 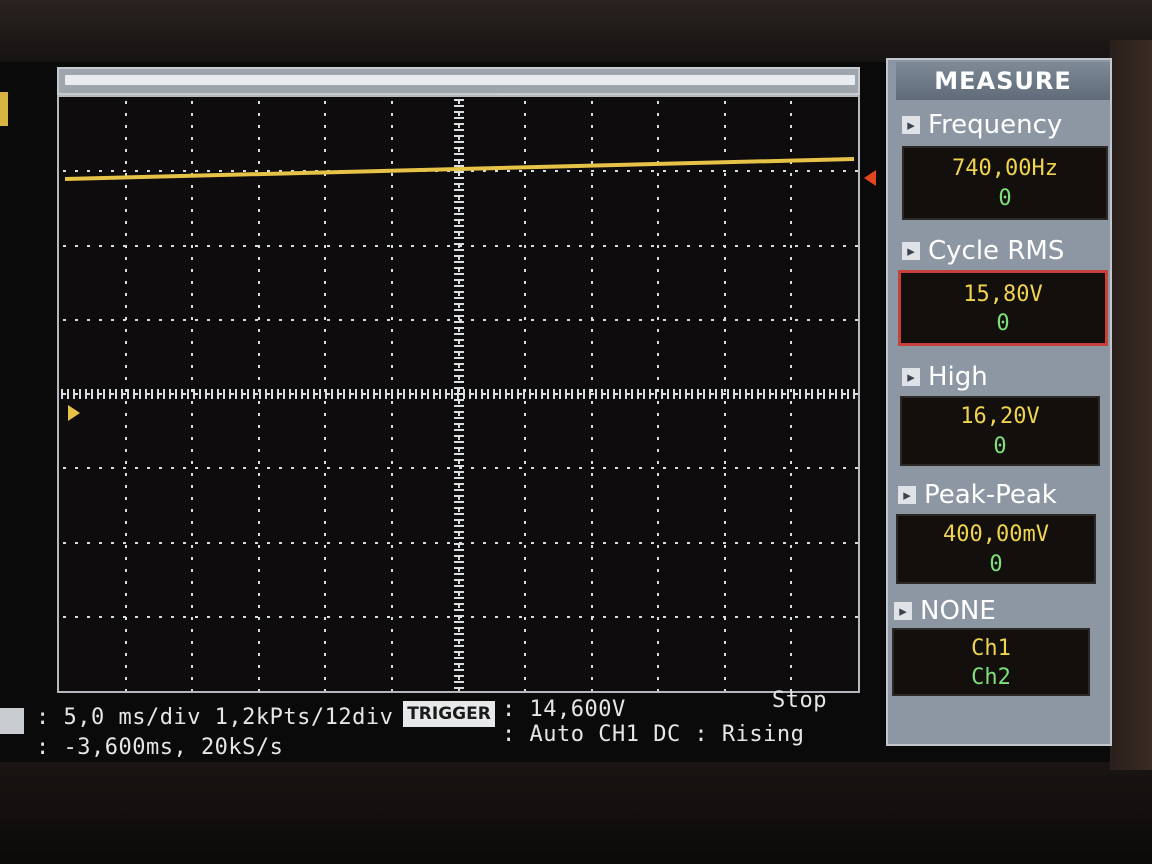 What do you see at coordinates (945, 611) in the screenshot?
I see `measure-item-none: ▸ NONE` at bounding box center [945, 611].